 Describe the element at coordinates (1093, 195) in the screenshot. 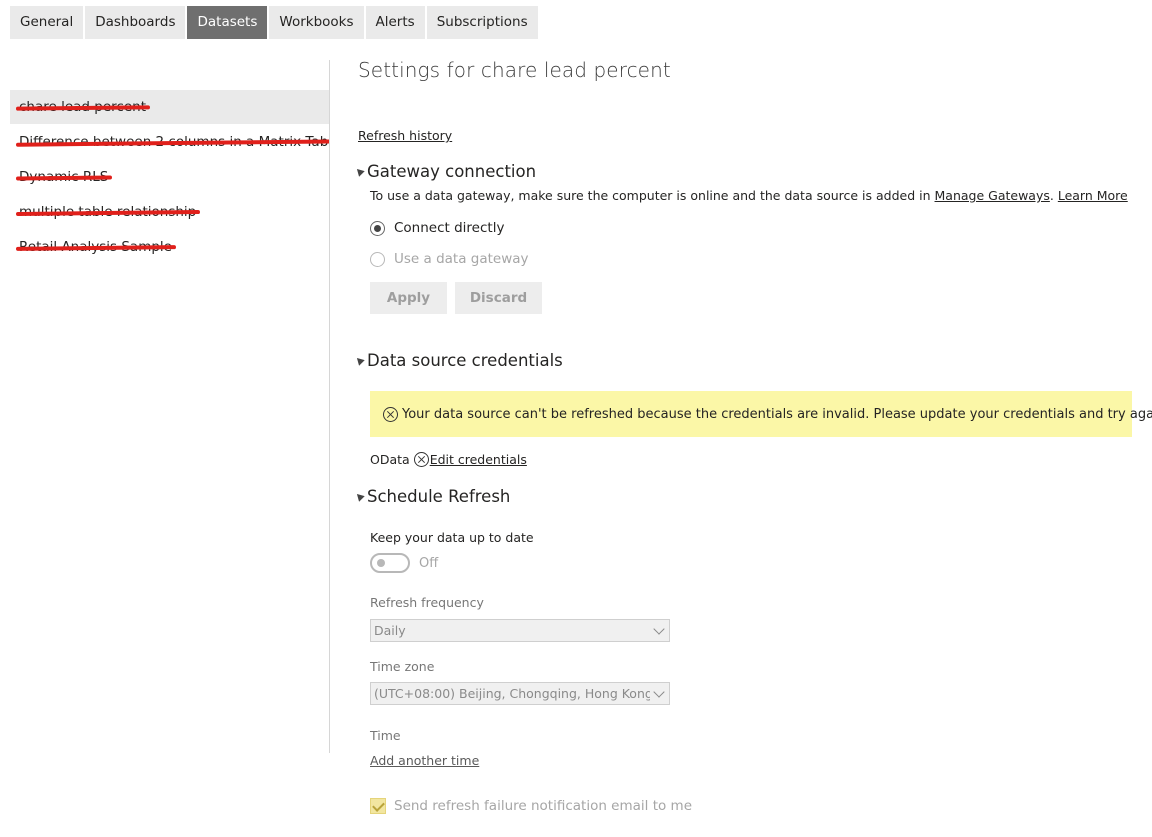

I see `learn-more-link: Learn More` at that location.